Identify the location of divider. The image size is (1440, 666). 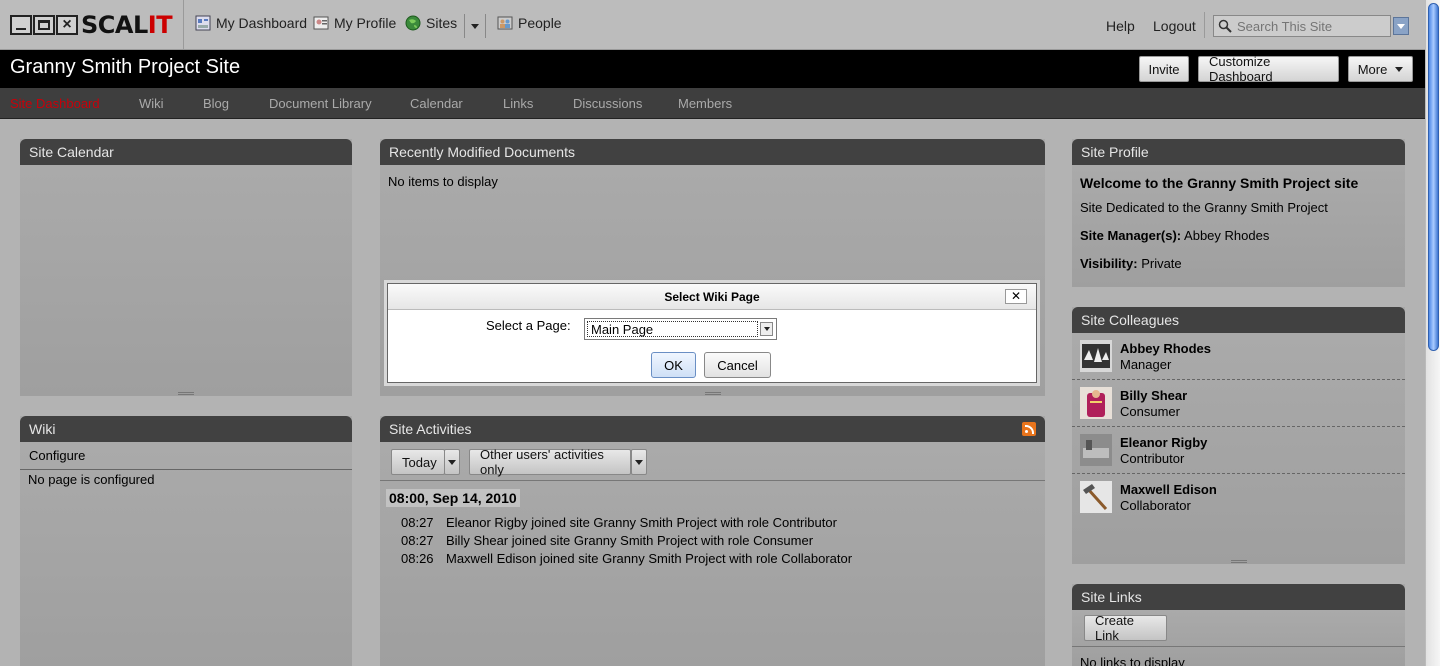
(1204, 25).